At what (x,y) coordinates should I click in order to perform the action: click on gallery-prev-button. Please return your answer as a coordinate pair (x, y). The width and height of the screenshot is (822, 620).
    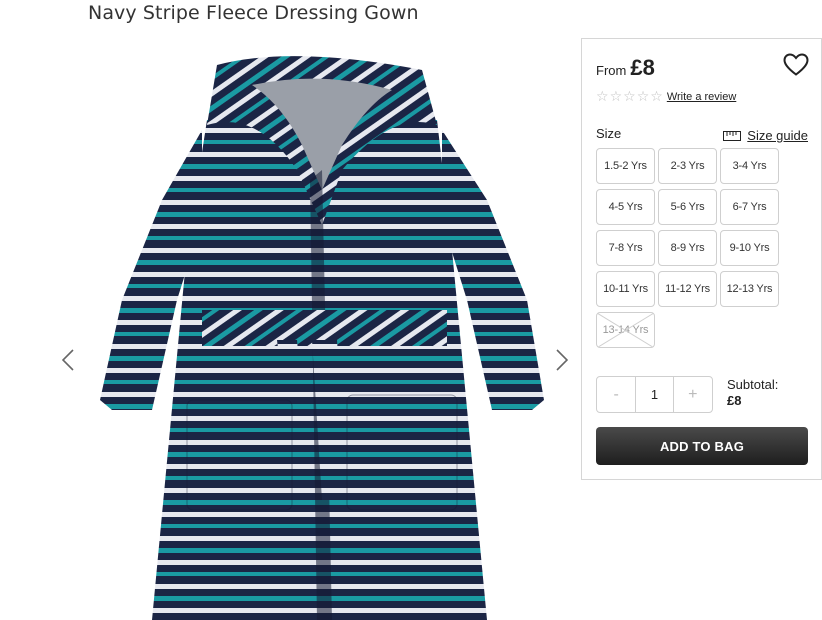
    Looking at the image, I should click on (68, 360).